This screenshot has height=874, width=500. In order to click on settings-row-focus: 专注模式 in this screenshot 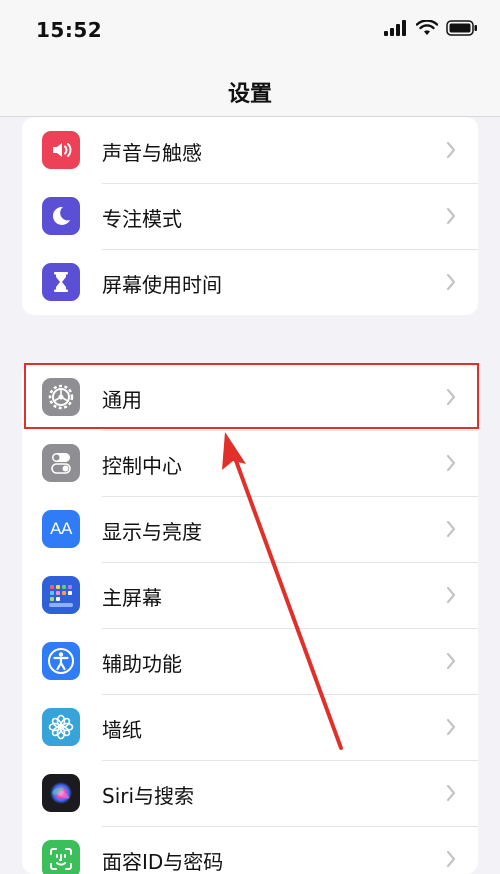, I will do `click(250, 216)`.